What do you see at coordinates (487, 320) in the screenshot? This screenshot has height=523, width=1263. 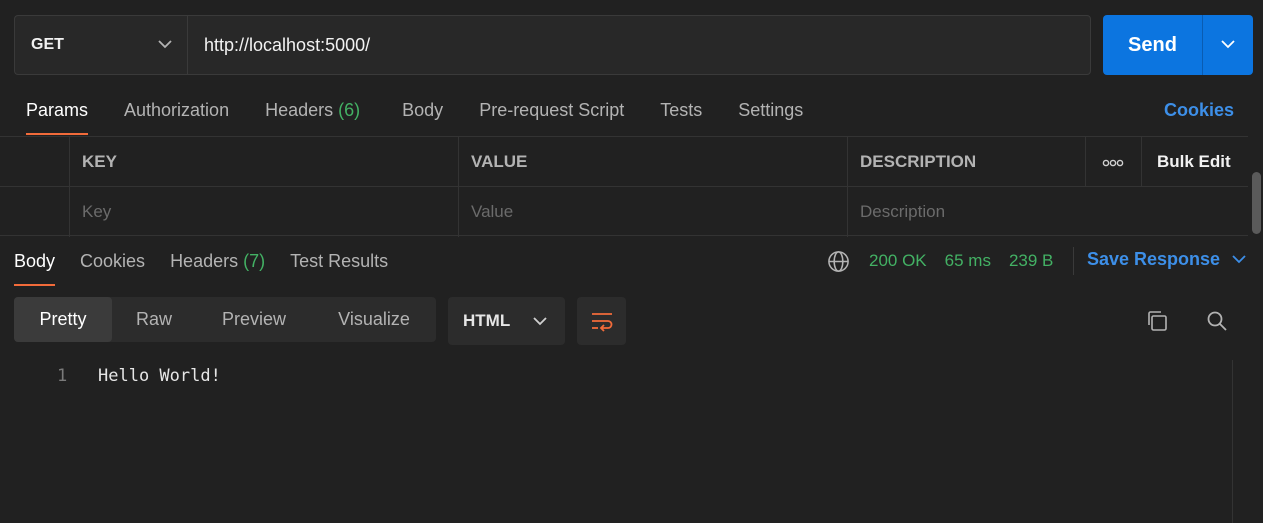 I see `language-label: HTML` at bounding box center [487, 320].